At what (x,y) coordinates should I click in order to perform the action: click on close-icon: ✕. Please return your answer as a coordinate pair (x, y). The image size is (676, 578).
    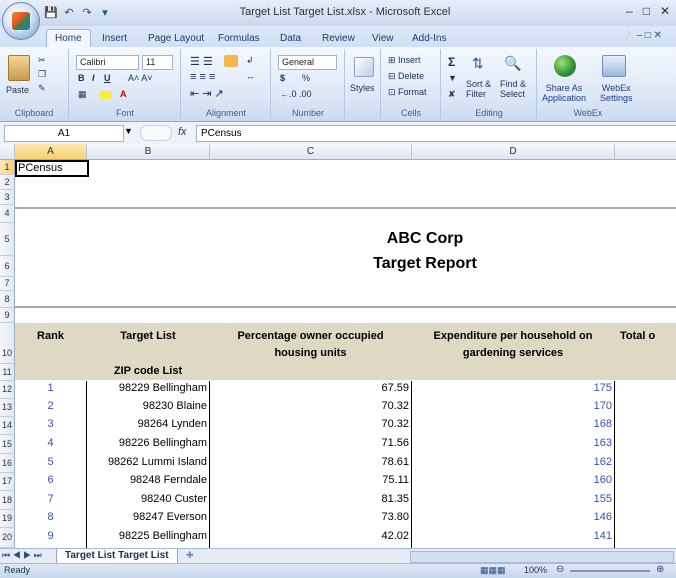
    Looking at the image, I should click on (665, 11).